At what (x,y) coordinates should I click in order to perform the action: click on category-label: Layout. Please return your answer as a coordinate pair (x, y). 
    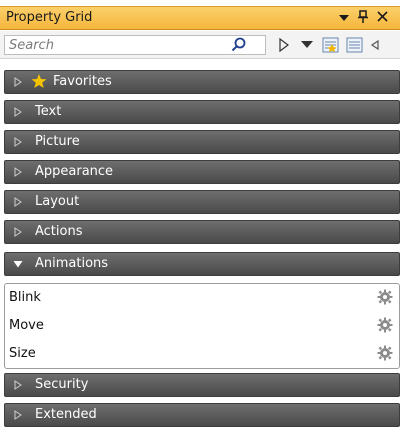
    Looking at the image, I should click on (57, 201).